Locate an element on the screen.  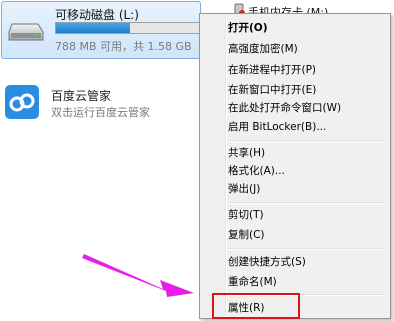
menu-item-open-new-window: 在新窗口中打开(E) is located at coordinates (295, 90).